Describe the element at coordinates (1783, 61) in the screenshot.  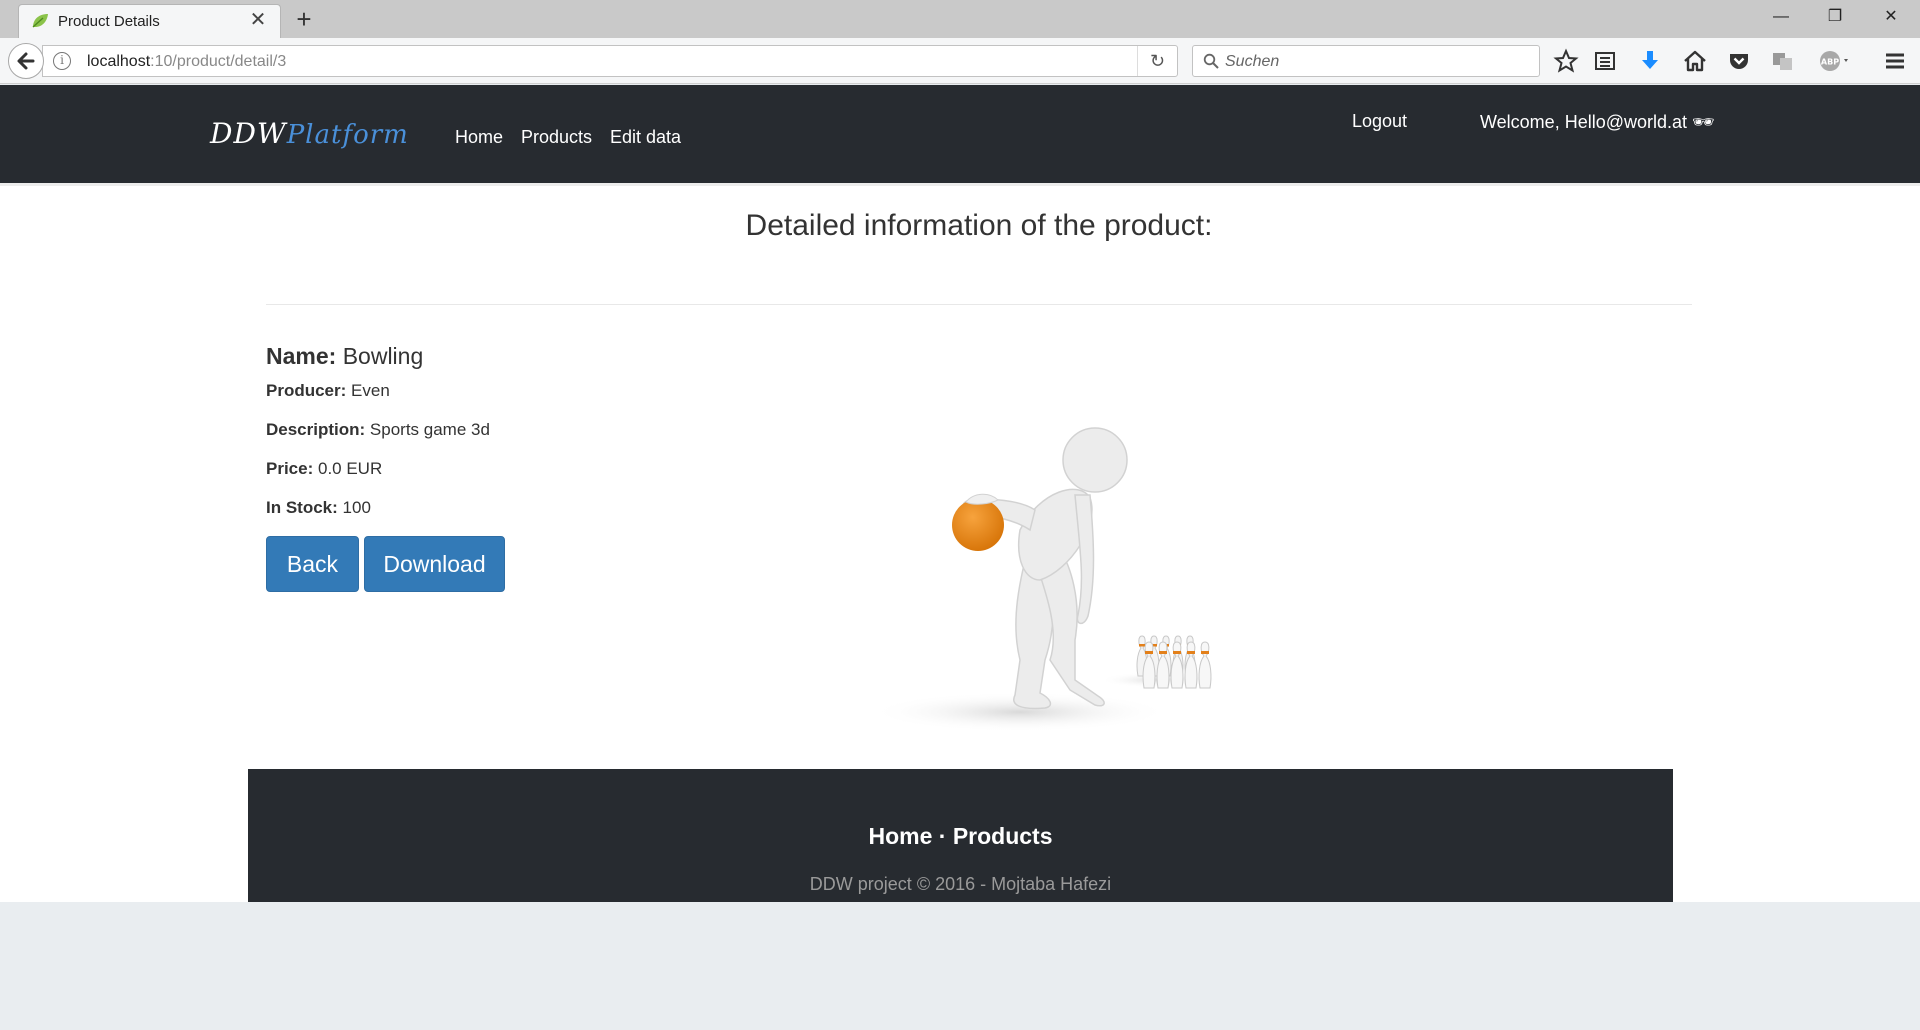
I see `extension-icon` at that location.